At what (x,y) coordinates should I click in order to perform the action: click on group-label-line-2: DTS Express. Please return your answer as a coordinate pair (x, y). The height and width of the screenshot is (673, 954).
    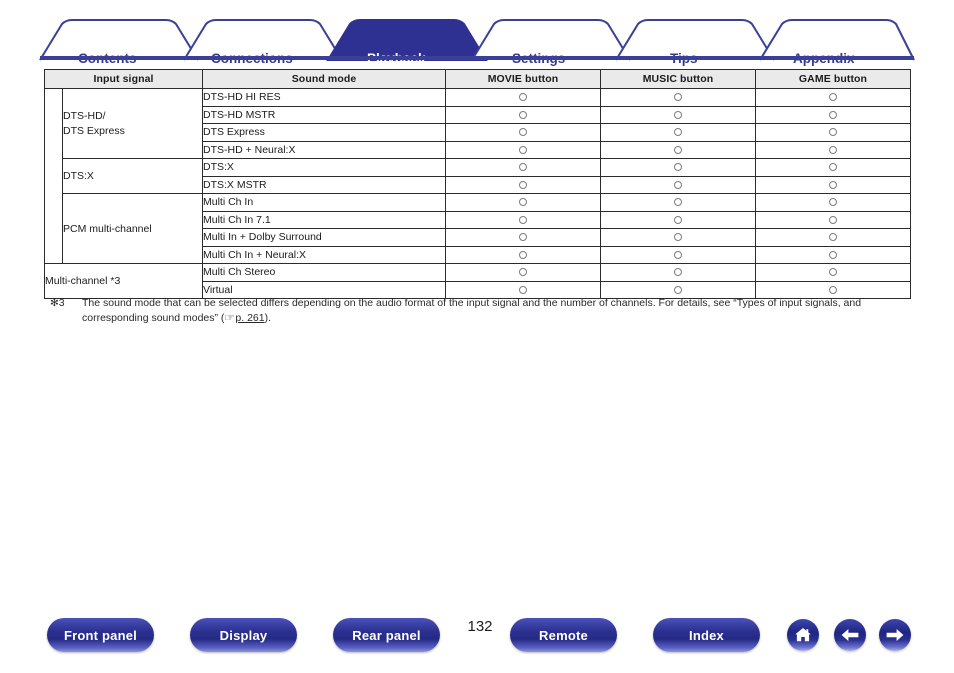
    Looking at the image, I should click on (94, 130).